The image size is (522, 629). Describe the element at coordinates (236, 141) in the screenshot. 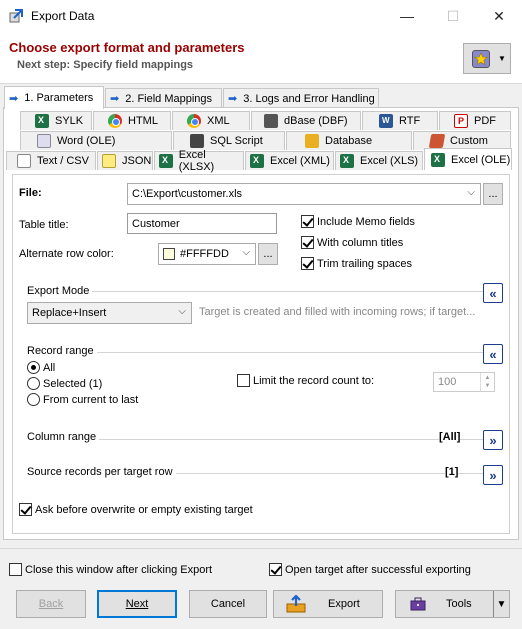

I see `format-tab-label: SQL Script` at that location.